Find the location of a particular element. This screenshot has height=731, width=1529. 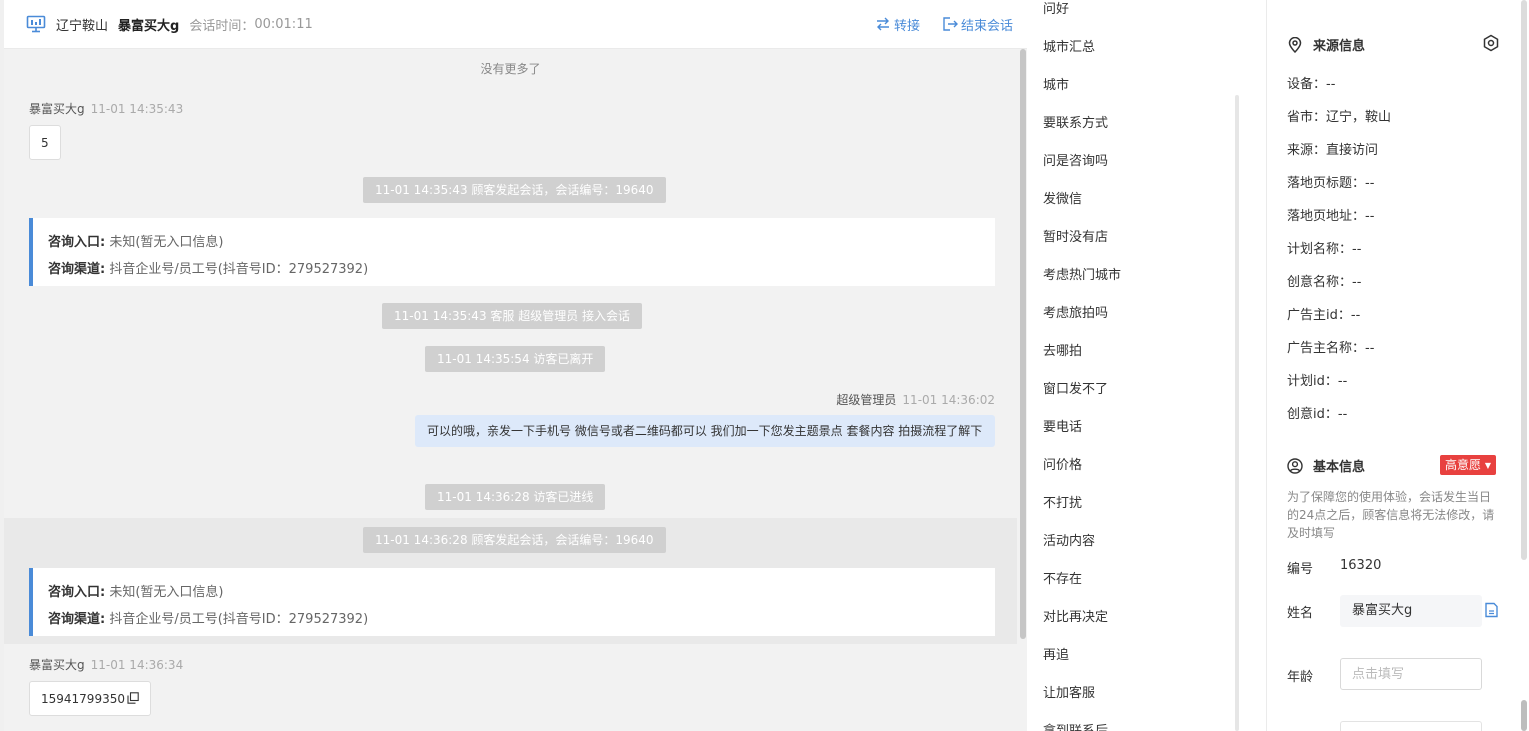

chat-scrollbar is located at coordinates (1023, 344).